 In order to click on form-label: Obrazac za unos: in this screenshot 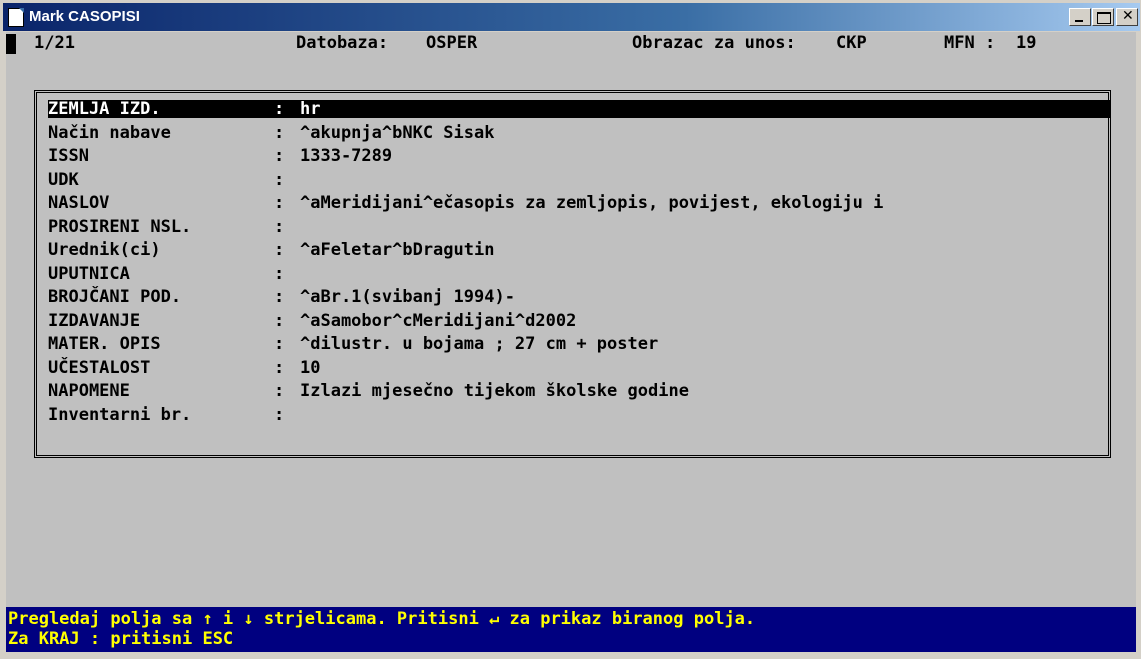, I will do `click(714, 43)`.